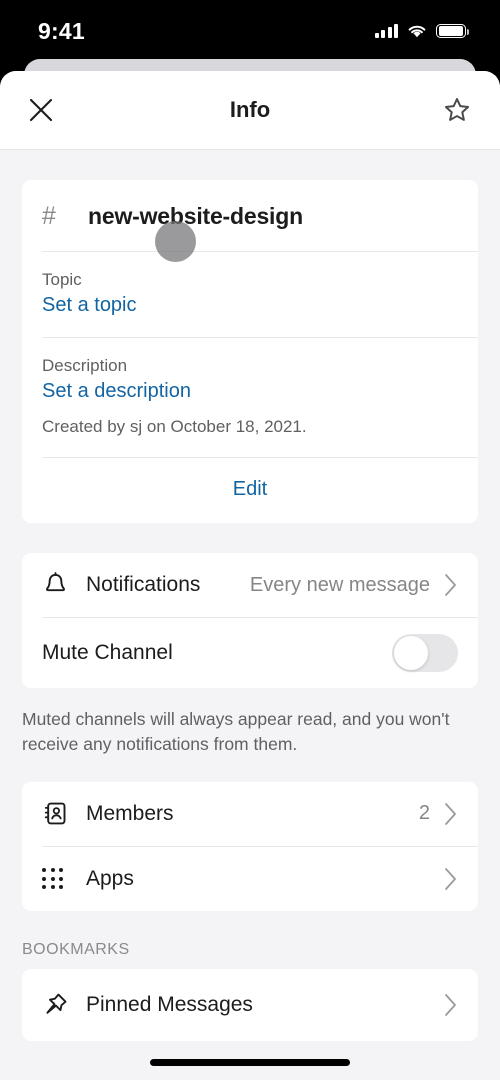 This screenshot has height=1080, width=500. Describe the element at coordinates (250, 814) in the screenshot. I see `members-row: Members 2` at that location.